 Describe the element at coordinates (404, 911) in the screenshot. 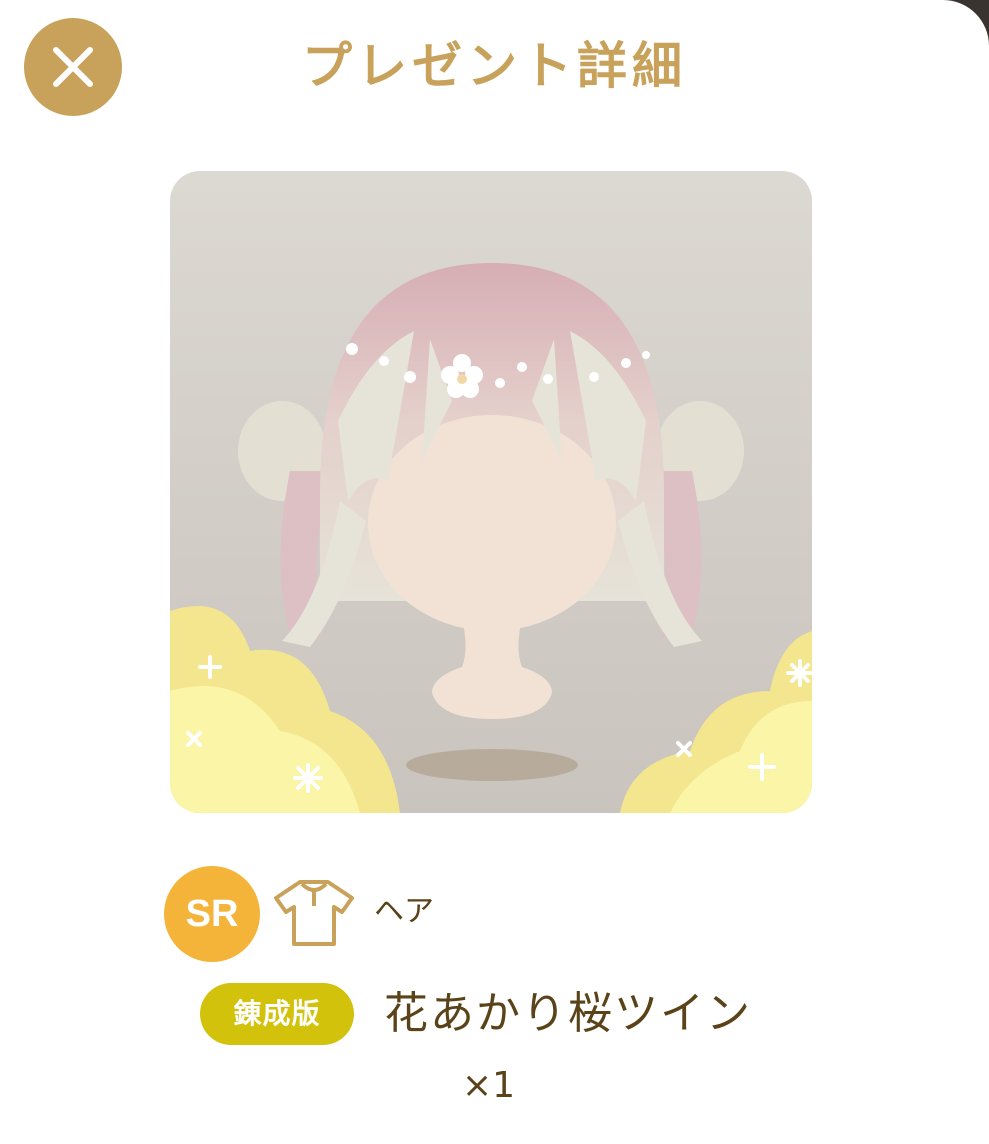

I see `category-label: ヘア` at that location.